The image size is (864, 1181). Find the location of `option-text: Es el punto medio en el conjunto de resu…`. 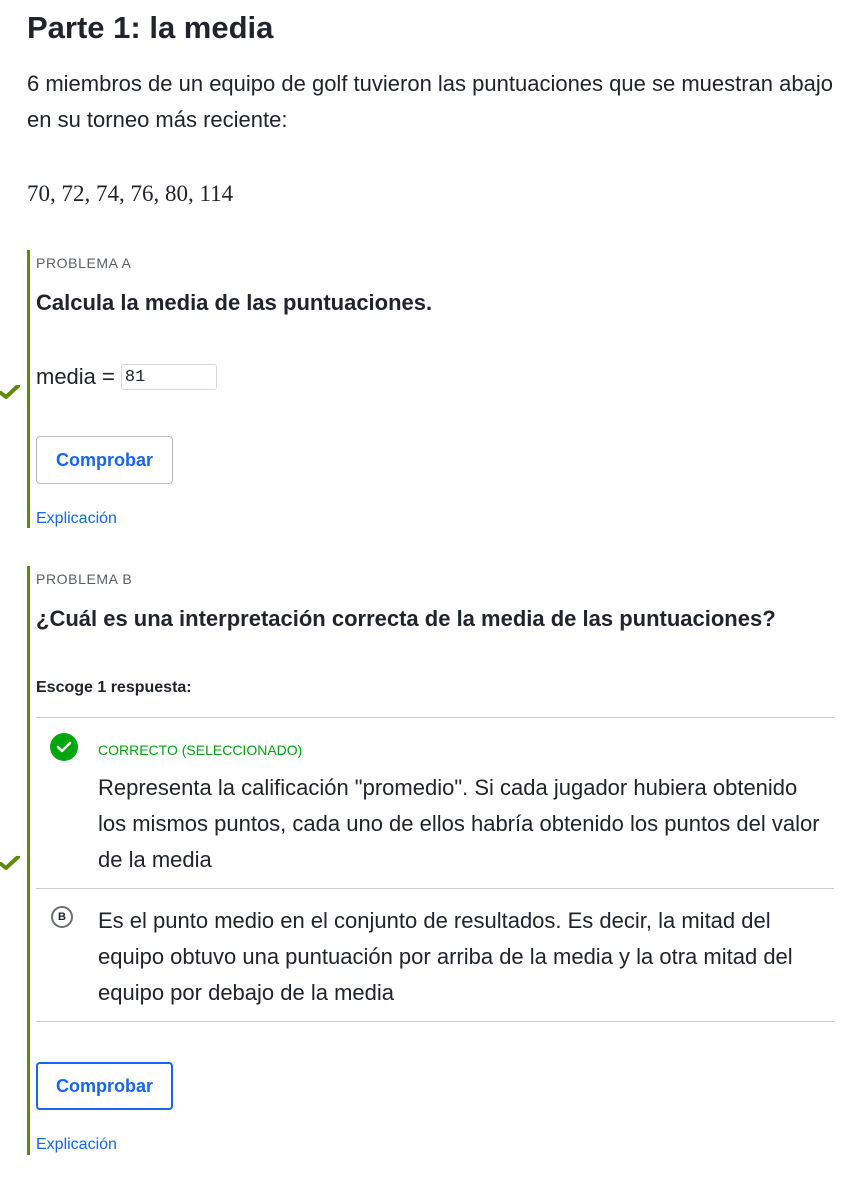

option-text: Es el punto medio en el conjunto de resu… is located at coordinates (445, 956).